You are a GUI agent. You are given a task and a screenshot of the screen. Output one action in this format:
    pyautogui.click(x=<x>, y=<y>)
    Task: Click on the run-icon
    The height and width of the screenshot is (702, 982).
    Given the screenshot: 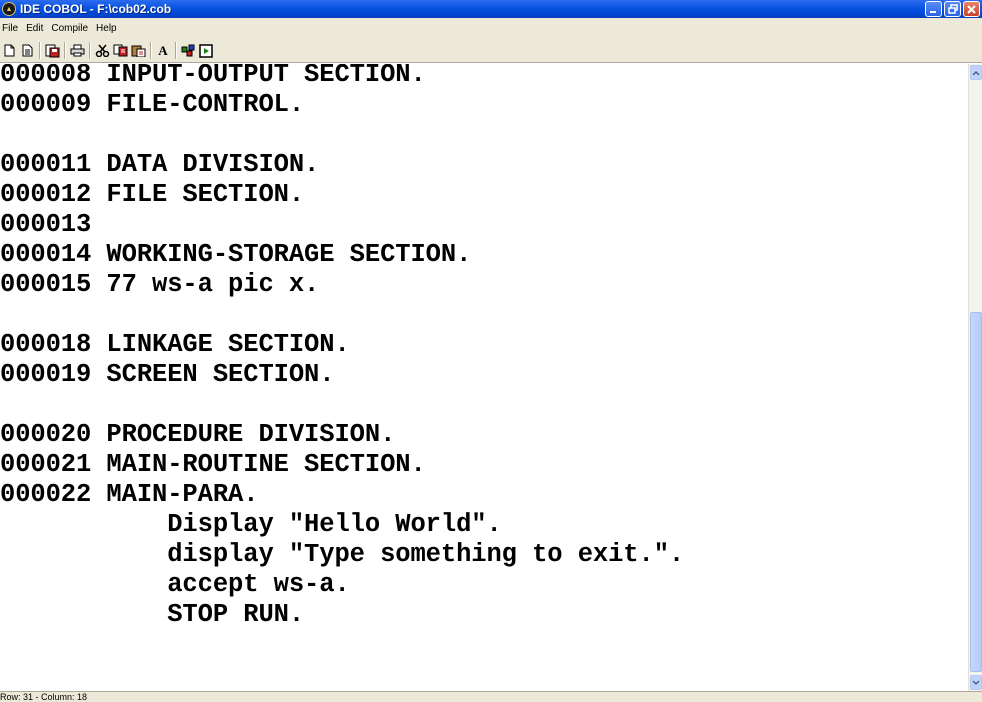 What is the action you would take?
    pyautogui.click(x=206, y=50)
    